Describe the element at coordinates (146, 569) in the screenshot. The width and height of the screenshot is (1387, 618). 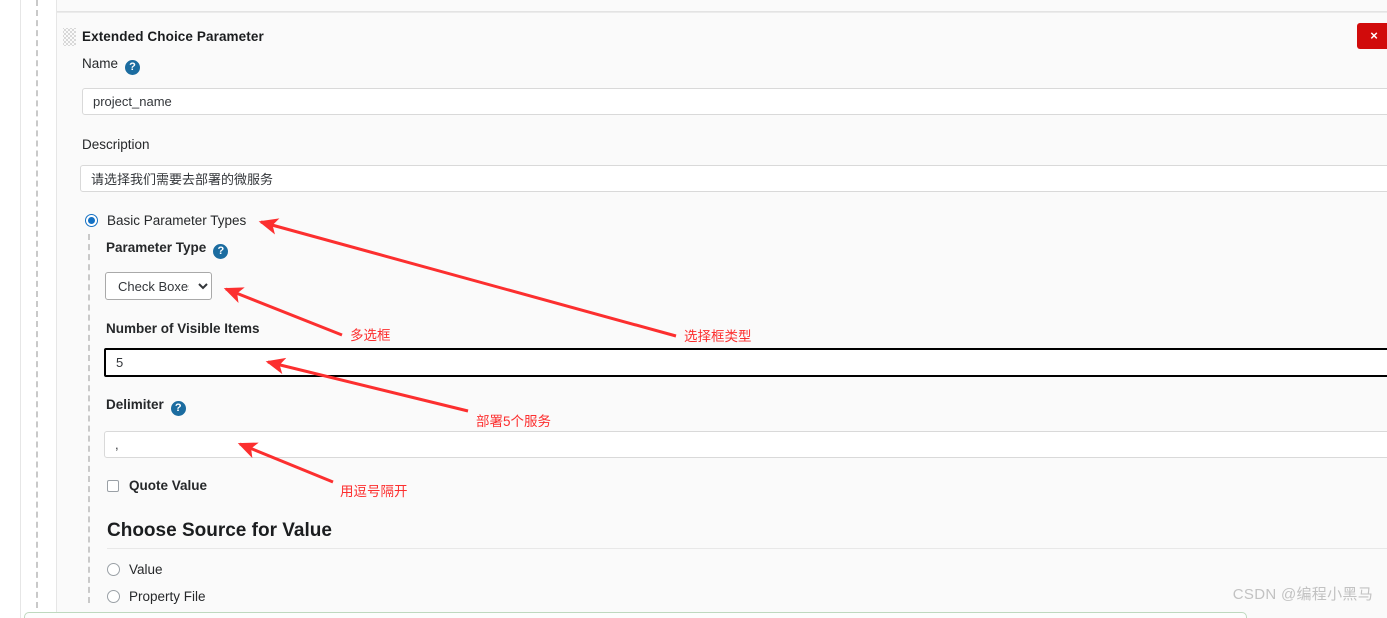
I see `radio-label-source-value: Value` at that location.